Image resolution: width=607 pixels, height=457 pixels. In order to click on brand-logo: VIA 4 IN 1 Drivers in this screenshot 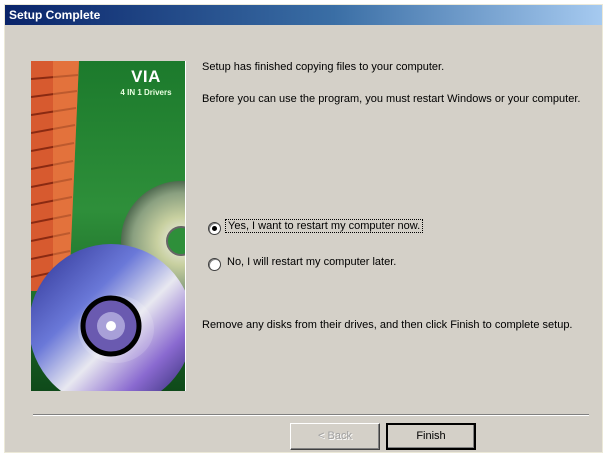, I will do `click(146, 82)`.